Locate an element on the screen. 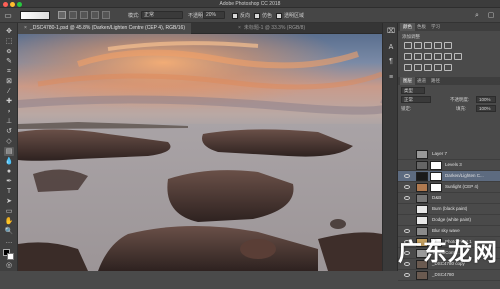 This screenshot has width=500, height=289. marquee-tool-icon: ⬚ is located at coordinates (9, 41).